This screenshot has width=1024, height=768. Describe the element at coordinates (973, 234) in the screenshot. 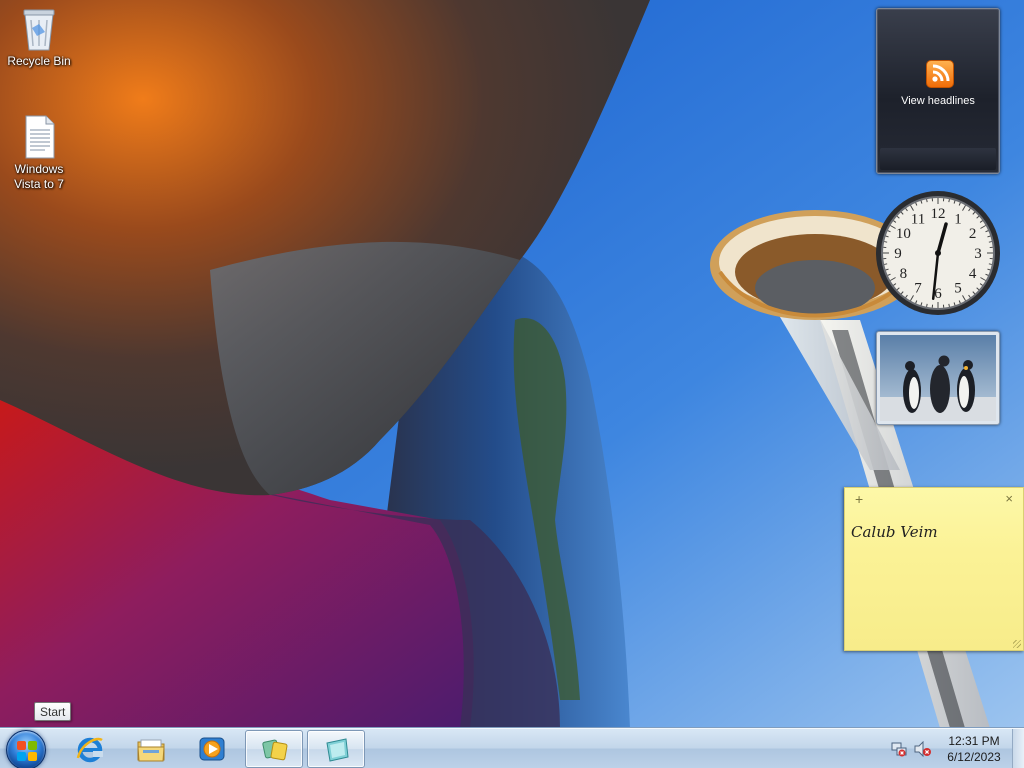

I see `clock-hour-number: 2` at that location.